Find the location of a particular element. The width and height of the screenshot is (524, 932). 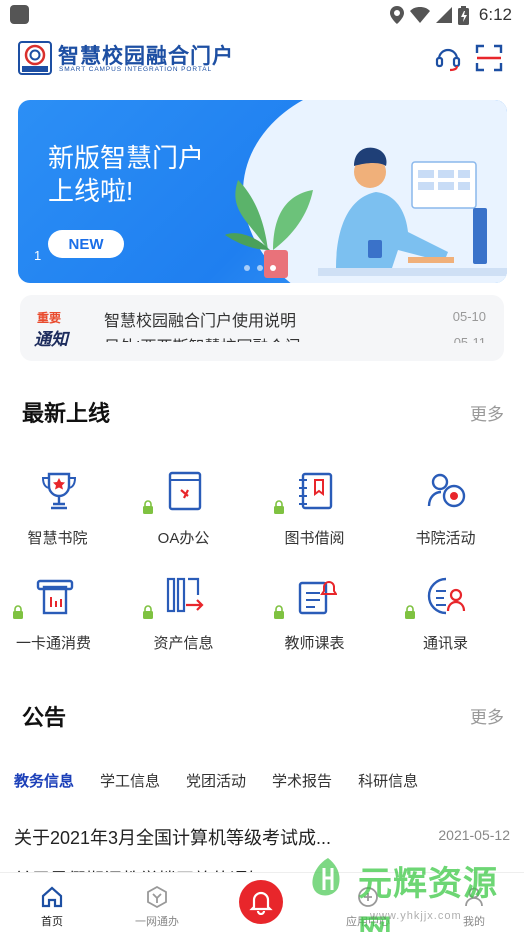

status-icons: 6:12 is located at coordinates (450, 15).